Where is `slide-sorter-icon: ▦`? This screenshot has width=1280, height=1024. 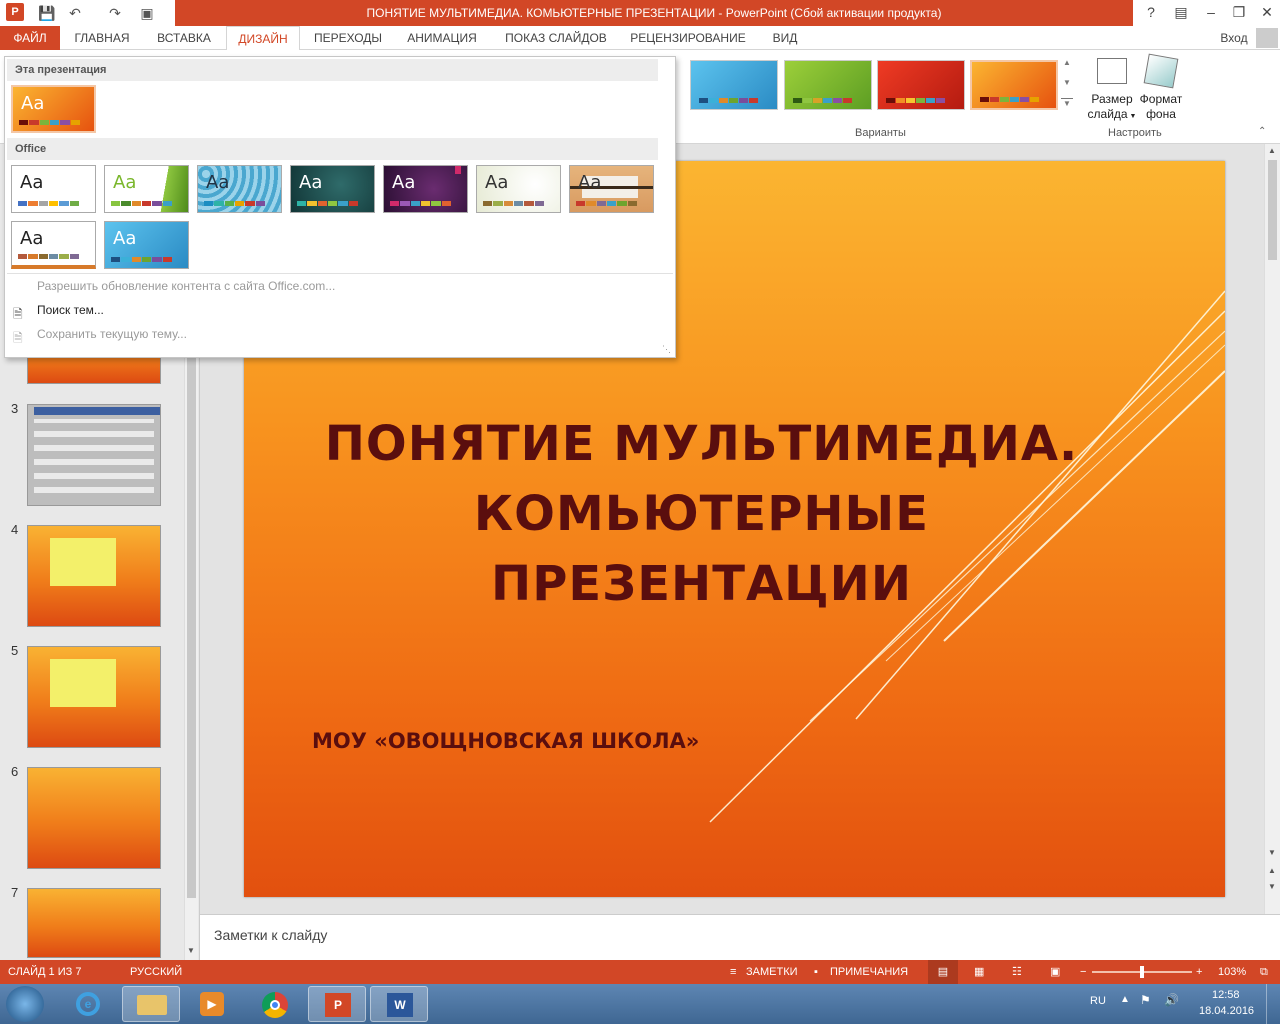 slide-sorter-icon: ▦ is located at coordinates (979, 972).